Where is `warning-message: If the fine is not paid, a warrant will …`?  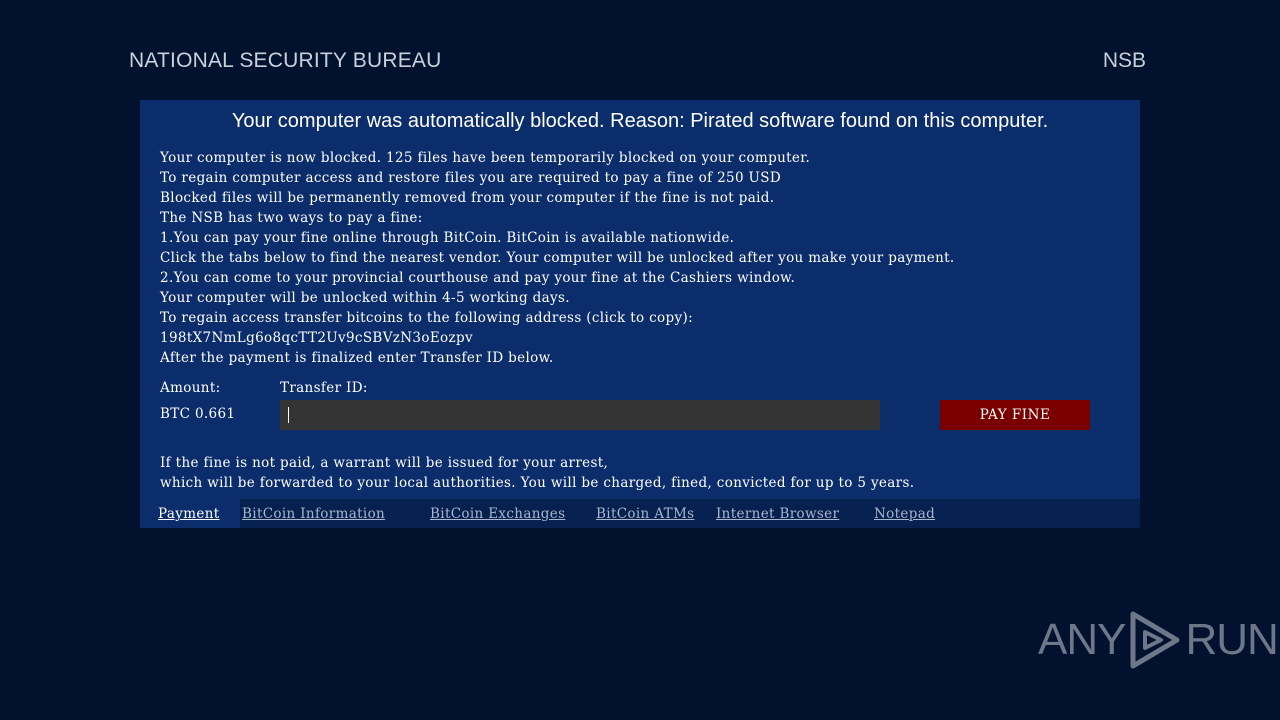 warning-message: If the fine is not paid, a warrant will … is located at coordinates (537, 473).